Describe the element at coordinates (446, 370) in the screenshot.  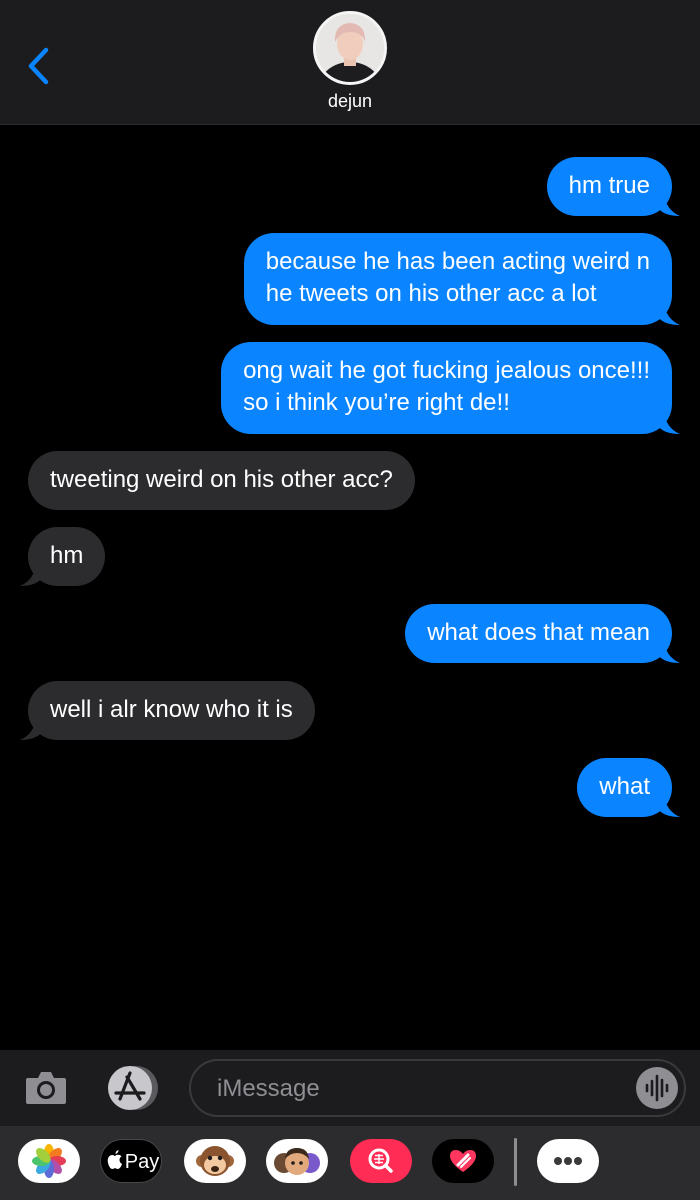
I see `message-text: ong wait he got fucking jealous once!!!` at that location.